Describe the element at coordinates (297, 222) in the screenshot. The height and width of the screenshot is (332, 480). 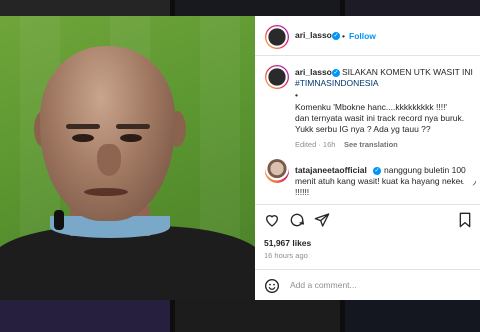
I see `comment-icon` at that location.